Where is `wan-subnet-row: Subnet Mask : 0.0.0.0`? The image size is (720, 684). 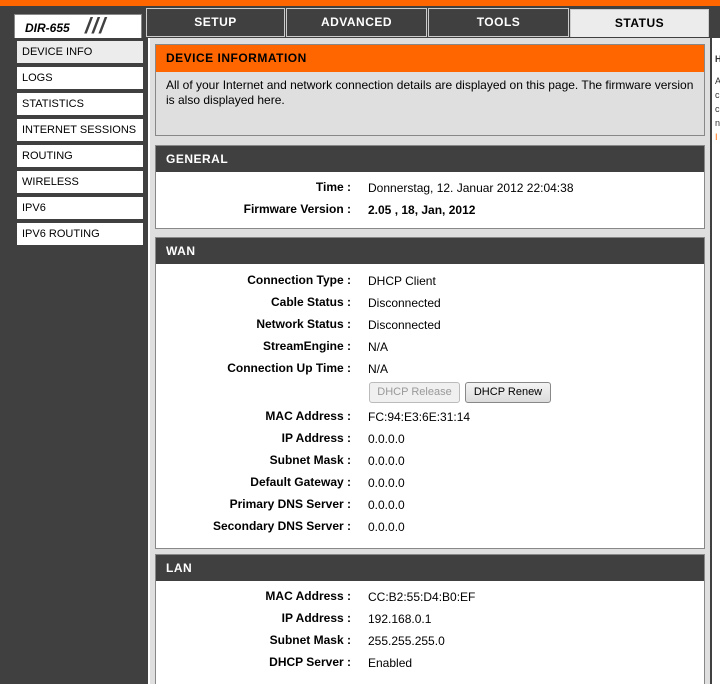 wan-subnet-row: Subnet Mask : 0.0.0.0 is located at coordinates (430, 461).